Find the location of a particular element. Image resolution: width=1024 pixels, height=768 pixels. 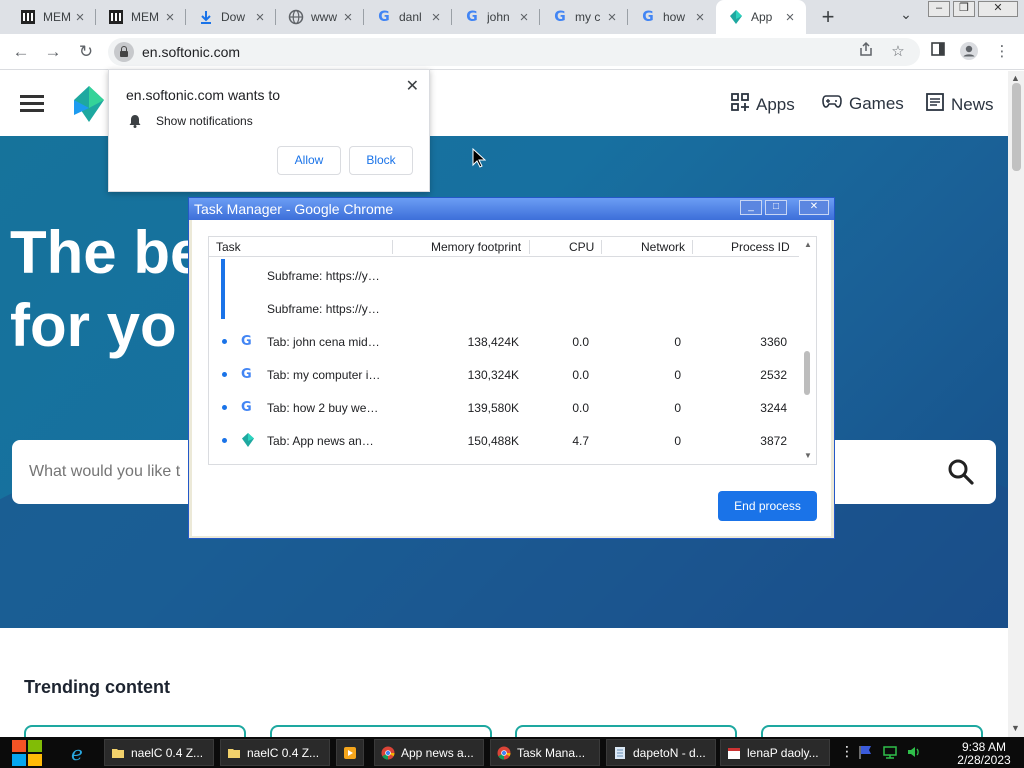

tab-0: MEM × is located at coordinates (52, 17).